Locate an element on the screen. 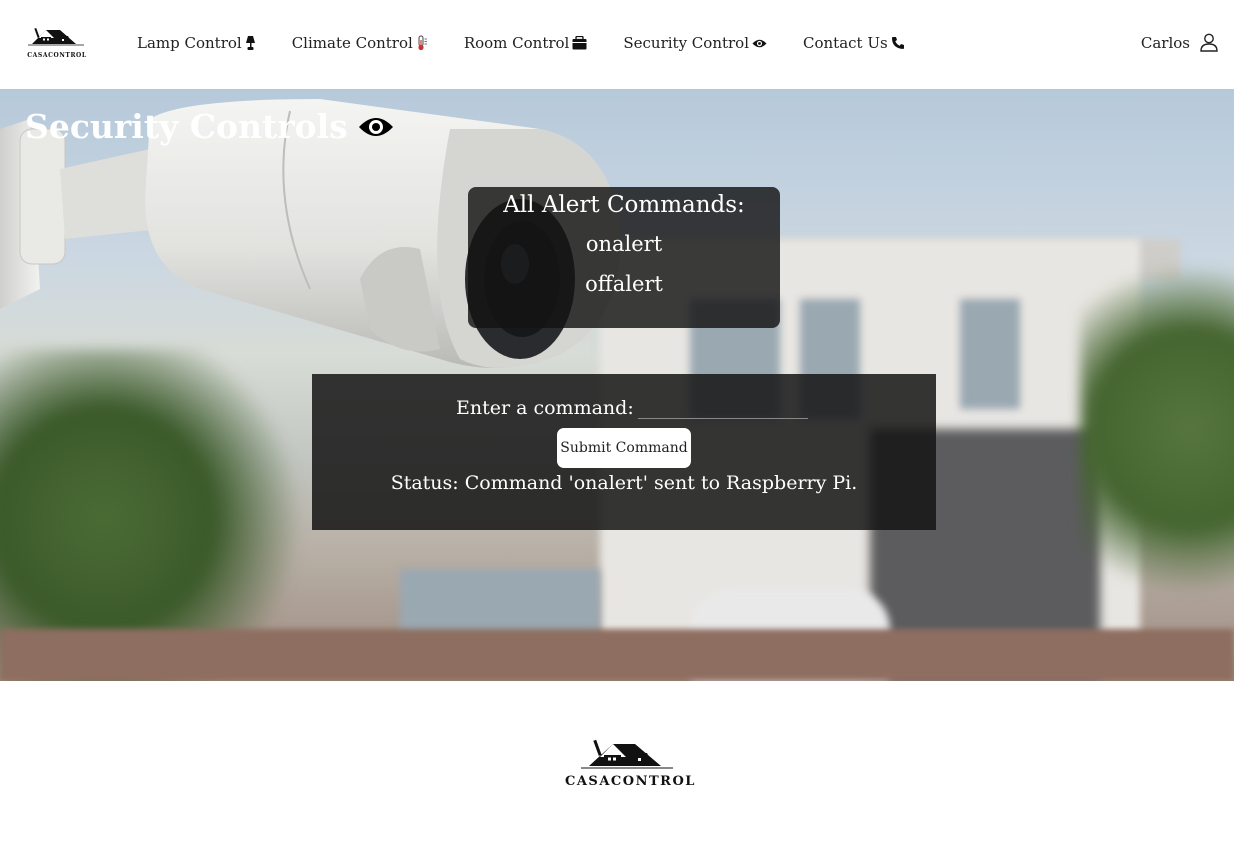 This screenshot has width=1234, height=858. nav-link-label: Climate Control is located at coordinates (352, 43).